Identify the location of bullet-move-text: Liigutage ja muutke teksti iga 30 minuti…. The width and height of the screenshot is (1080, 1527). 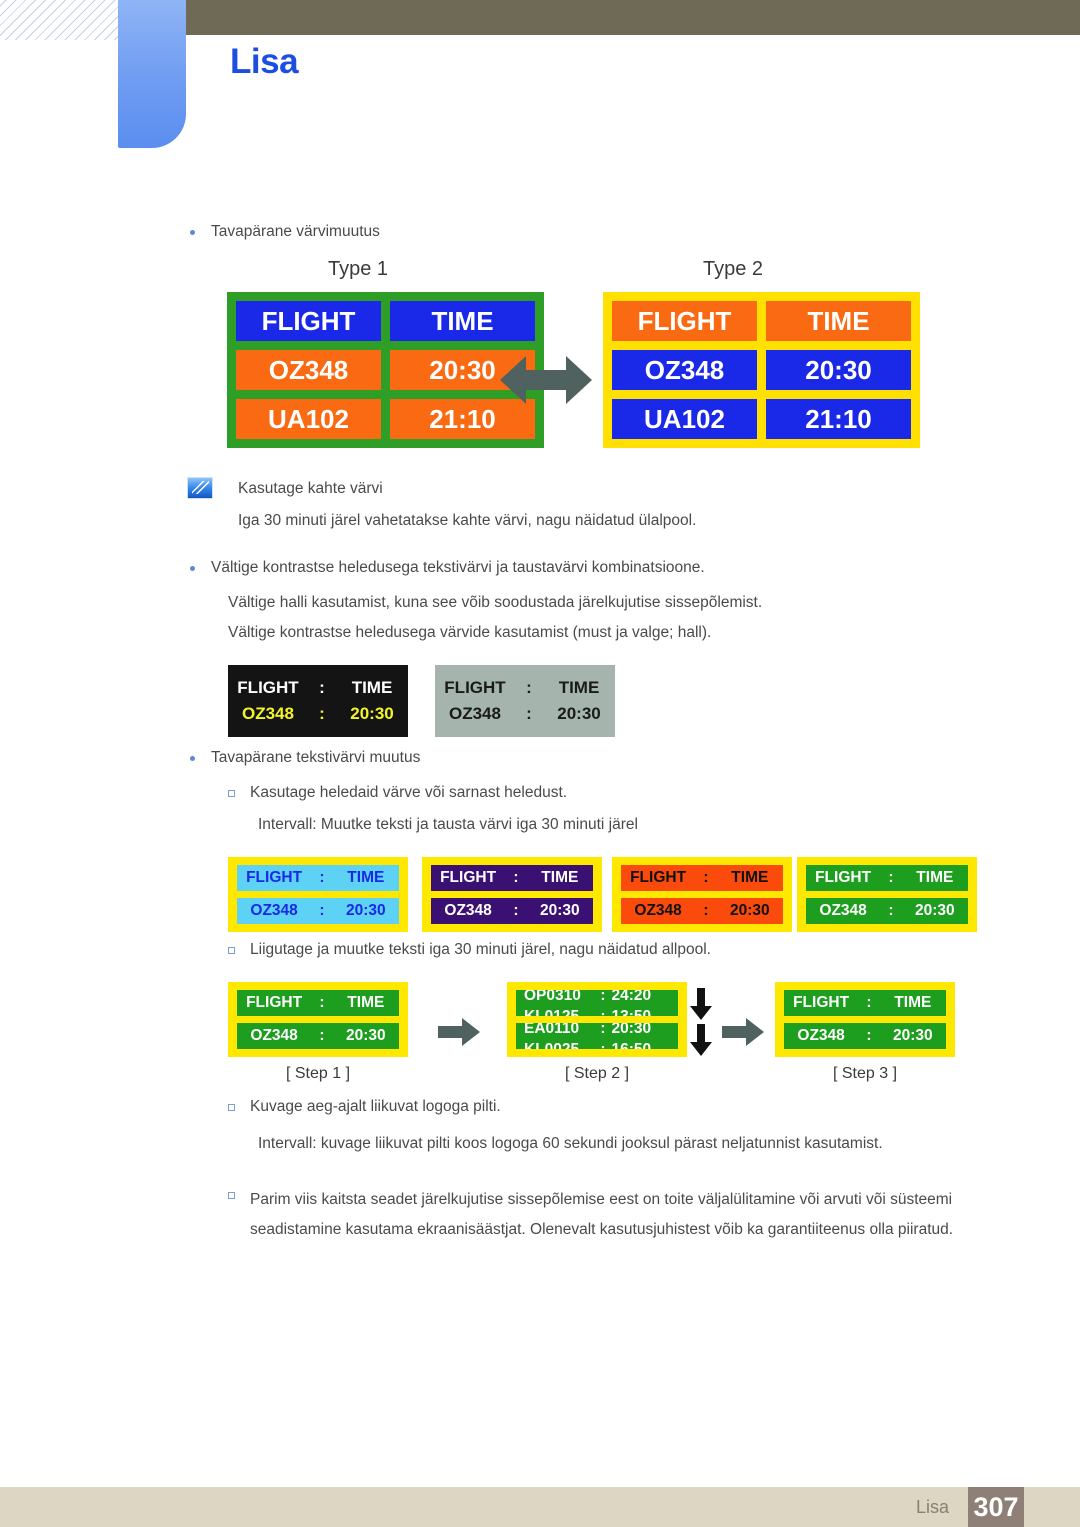
(628, 950).